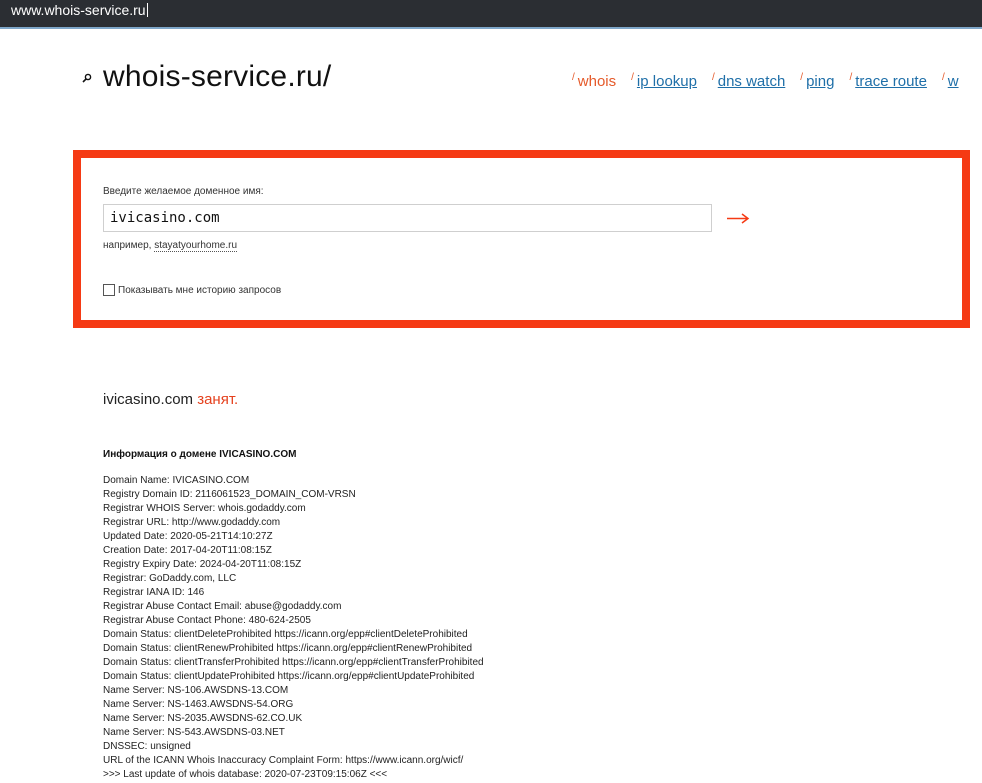  Describe the element at coordinates (194, 732) in the screenshot. I see `whois-line: Name Server: NS-543.AWSDNS-03.NET` at that location.